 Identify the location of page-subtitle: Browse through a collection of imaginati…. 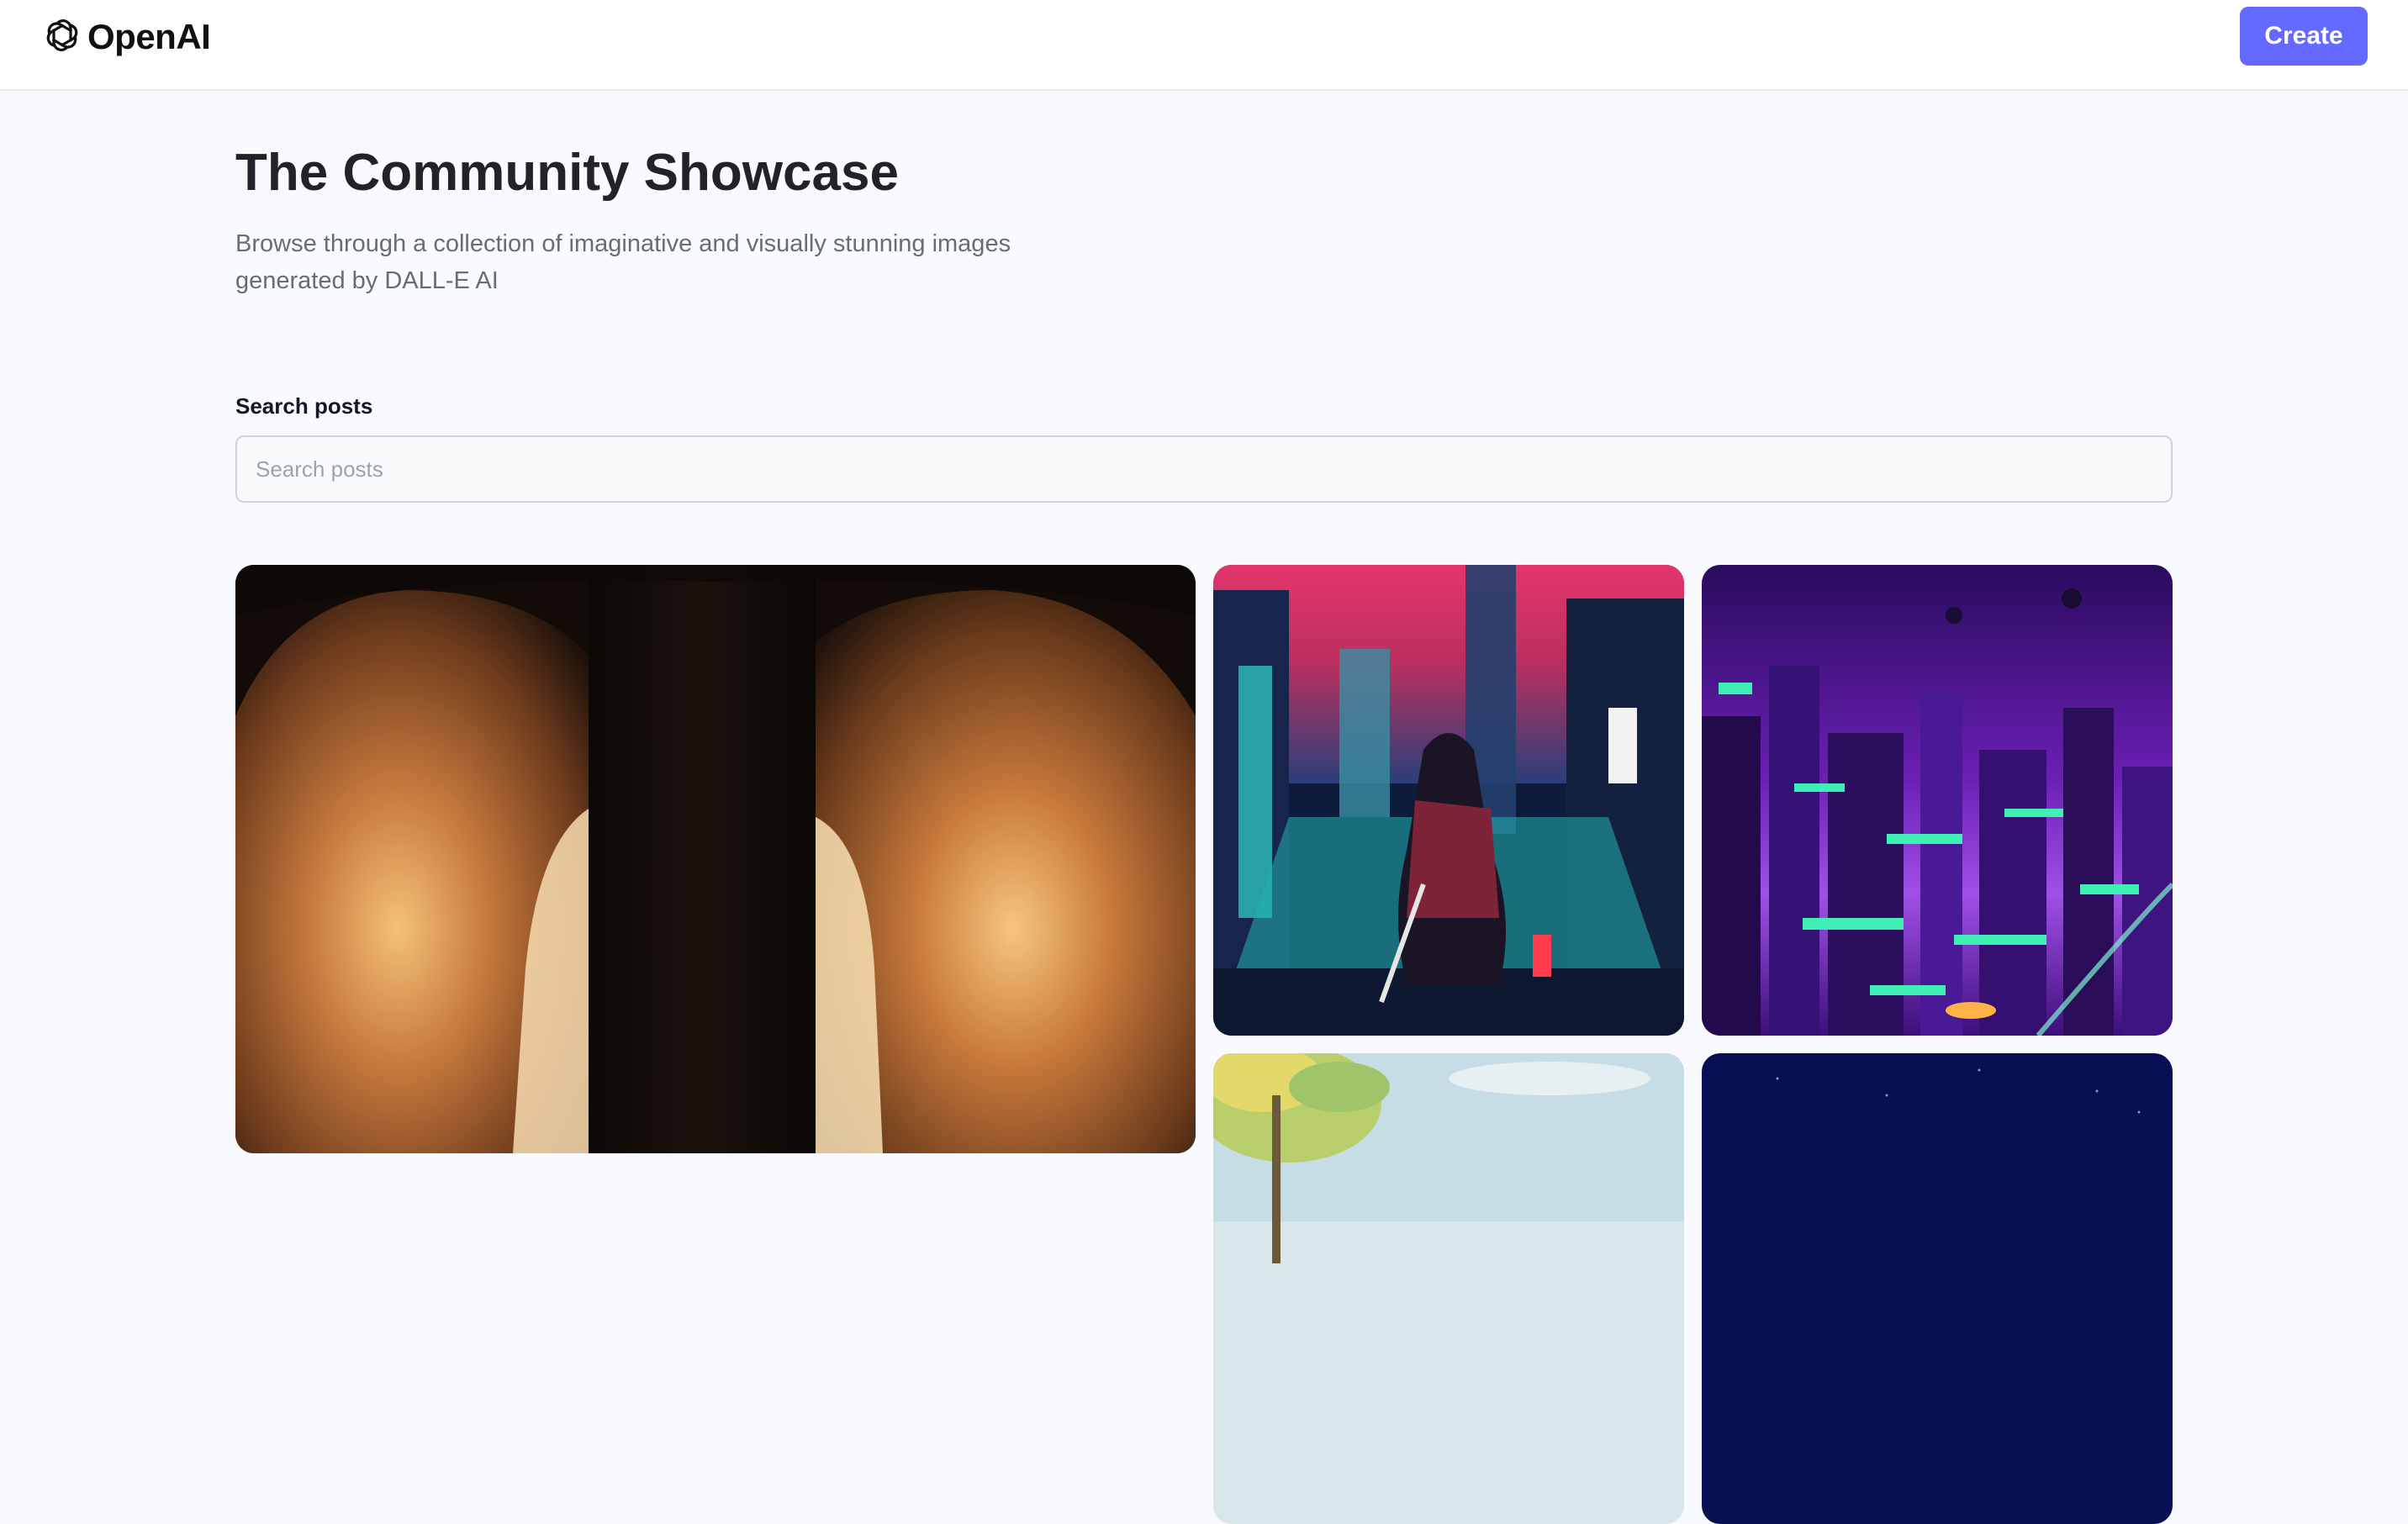
(623, 262).